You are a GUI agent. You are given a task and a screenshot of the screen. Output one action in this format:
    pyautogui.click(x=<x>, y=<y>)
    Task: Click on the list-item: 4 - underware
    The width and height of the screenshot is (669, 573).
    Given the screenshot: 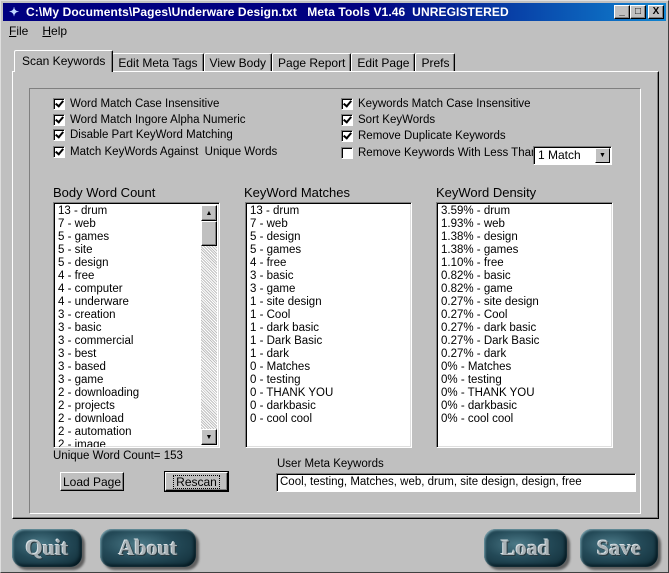 What is the action you would take?
    pyautogui.click(x=138, y=302)
    